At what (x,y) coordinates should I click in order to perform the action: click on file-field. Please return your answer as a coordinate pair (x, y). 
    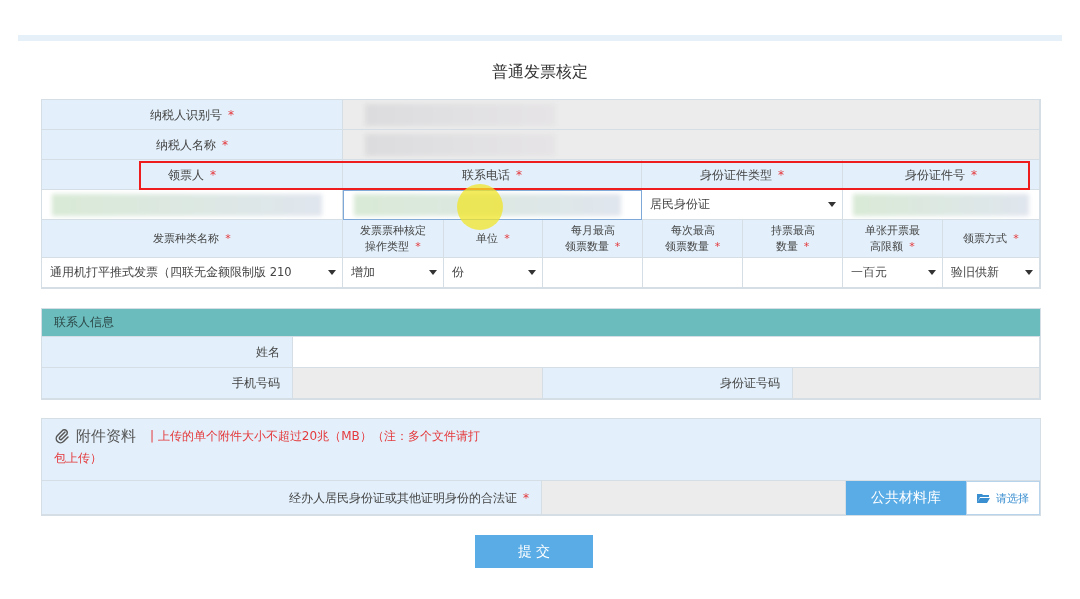
    Looking at the image, I should click on (694, 498).